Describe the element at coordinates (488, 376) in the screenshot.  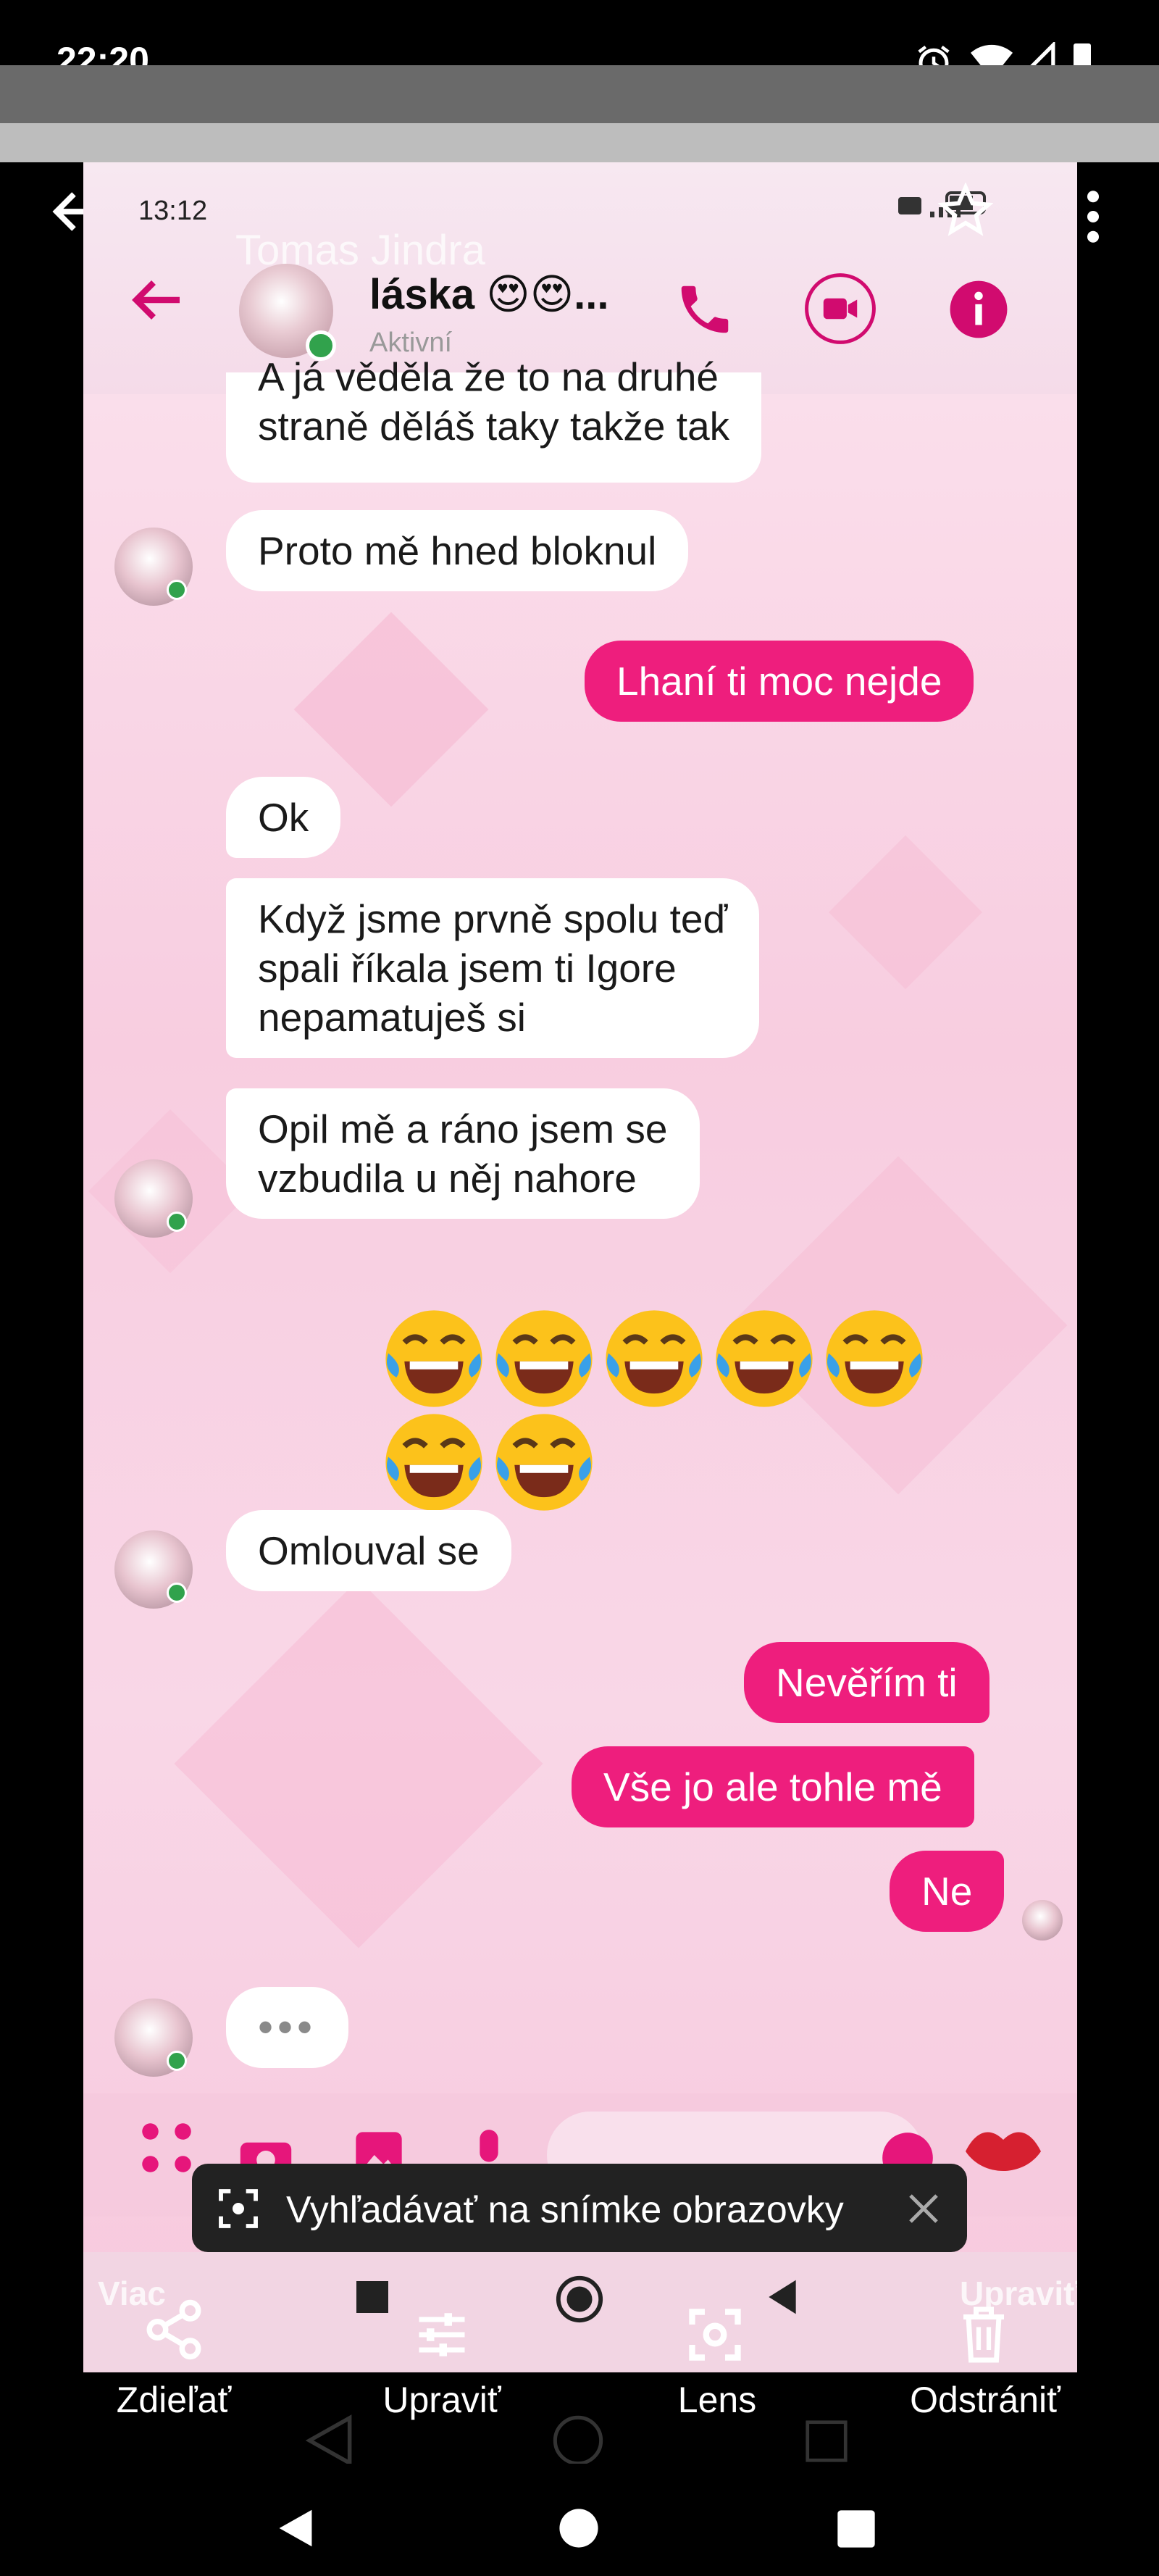
I see `message-text: A já věděla že to na druhé` at that location.